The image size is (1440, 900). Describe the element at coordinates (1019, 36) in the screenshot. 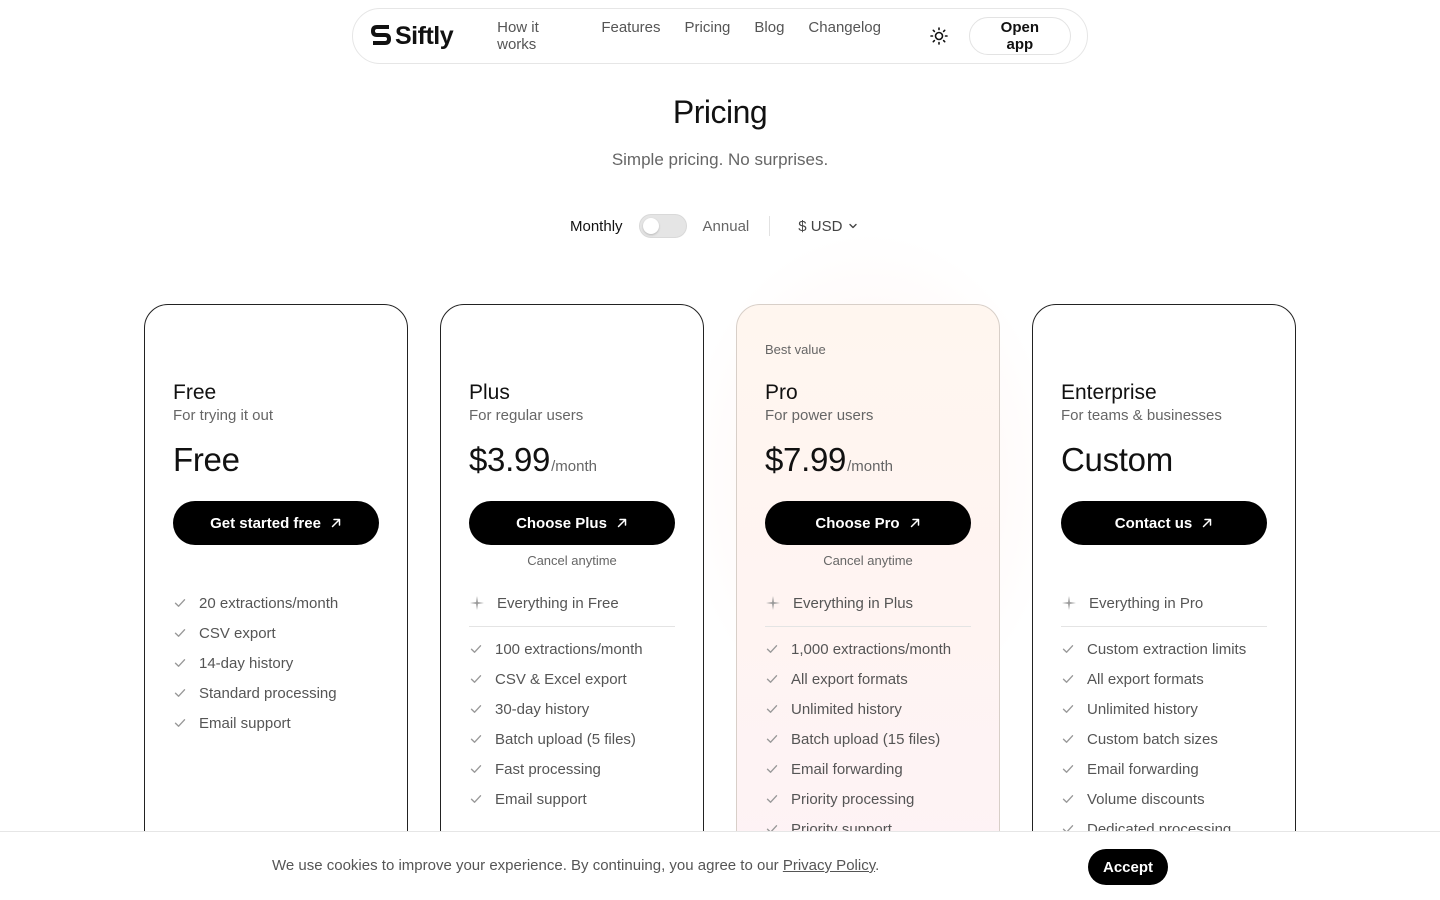

I see `open-app-button: Open app` at that location.